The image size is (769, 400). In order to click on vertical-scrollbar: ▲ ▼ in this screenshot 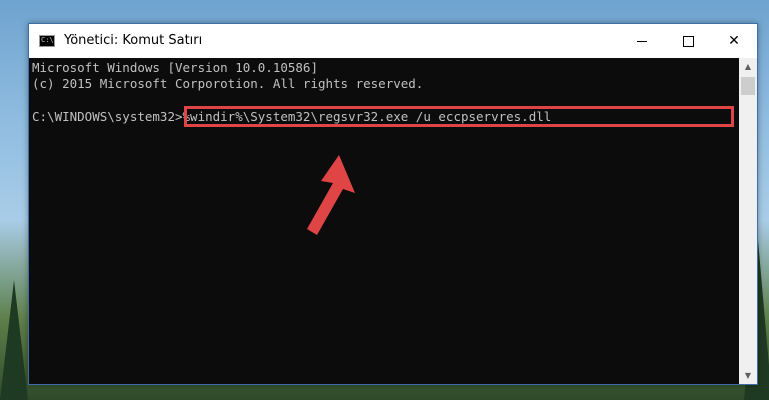, I will do `click(748, 221)`.